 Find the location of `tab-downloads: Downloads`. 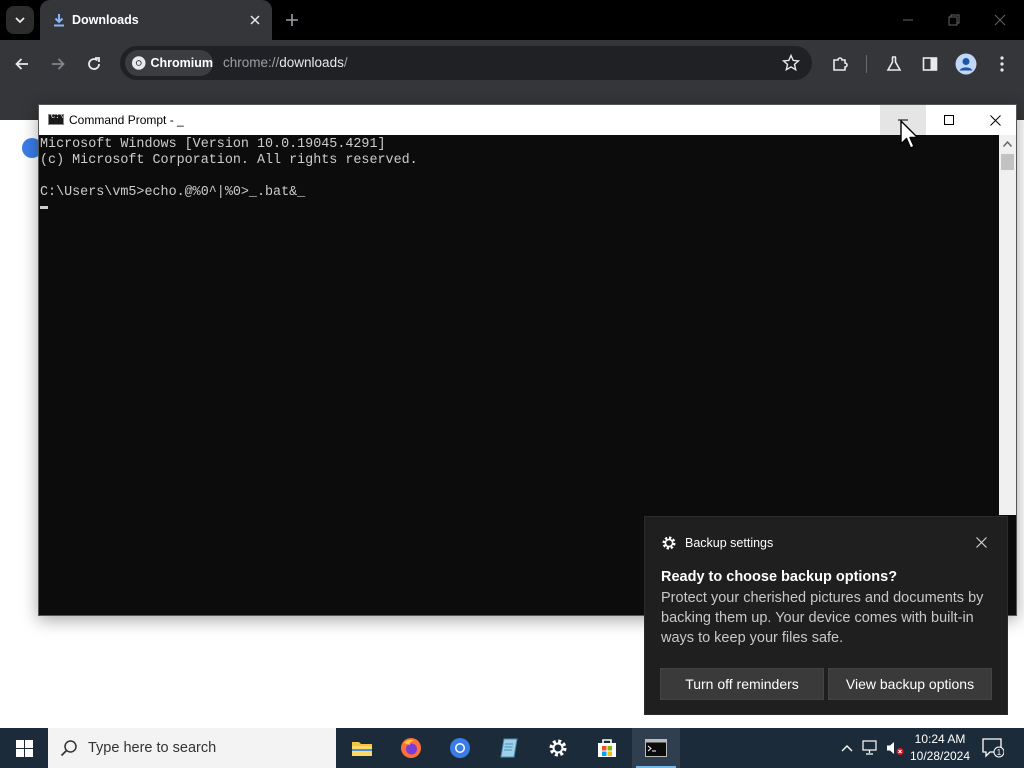

tab-downloads: Downloads is located at coordinates (156, 20).